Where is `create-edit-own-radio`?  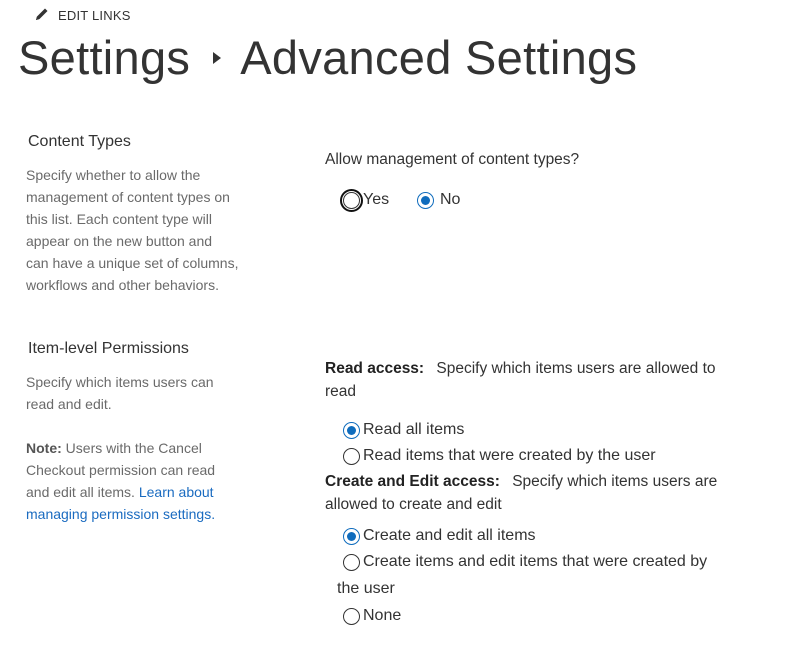 create-edit-own-radio is located at coordinates (351, 562).